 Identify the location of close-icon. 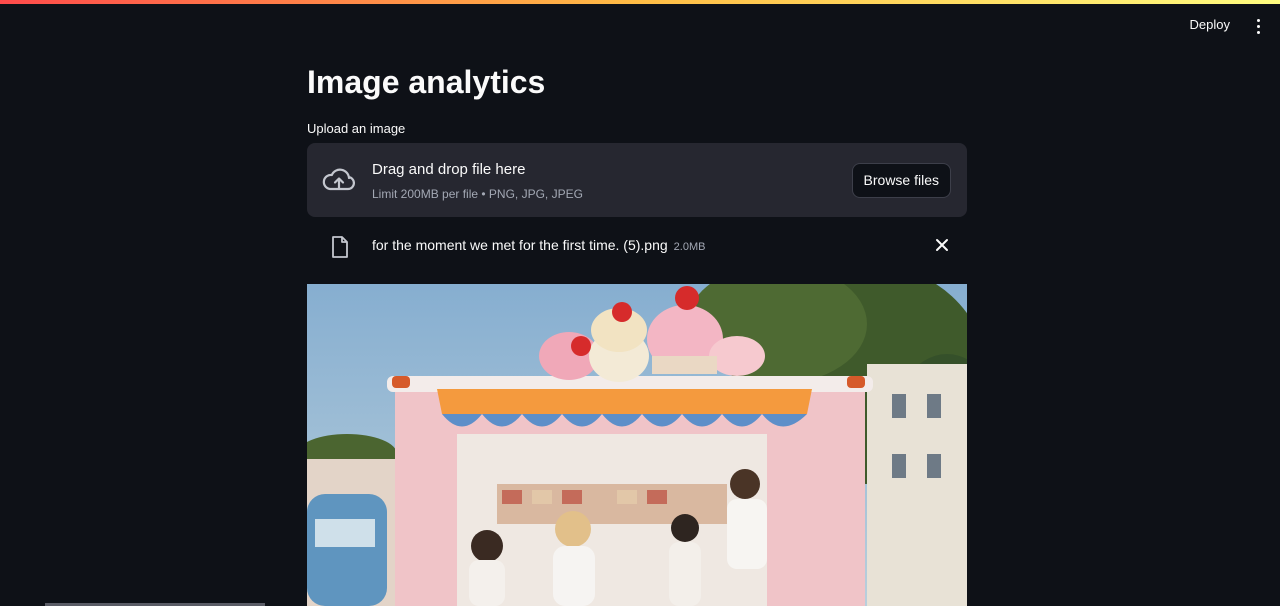
(942, 245).